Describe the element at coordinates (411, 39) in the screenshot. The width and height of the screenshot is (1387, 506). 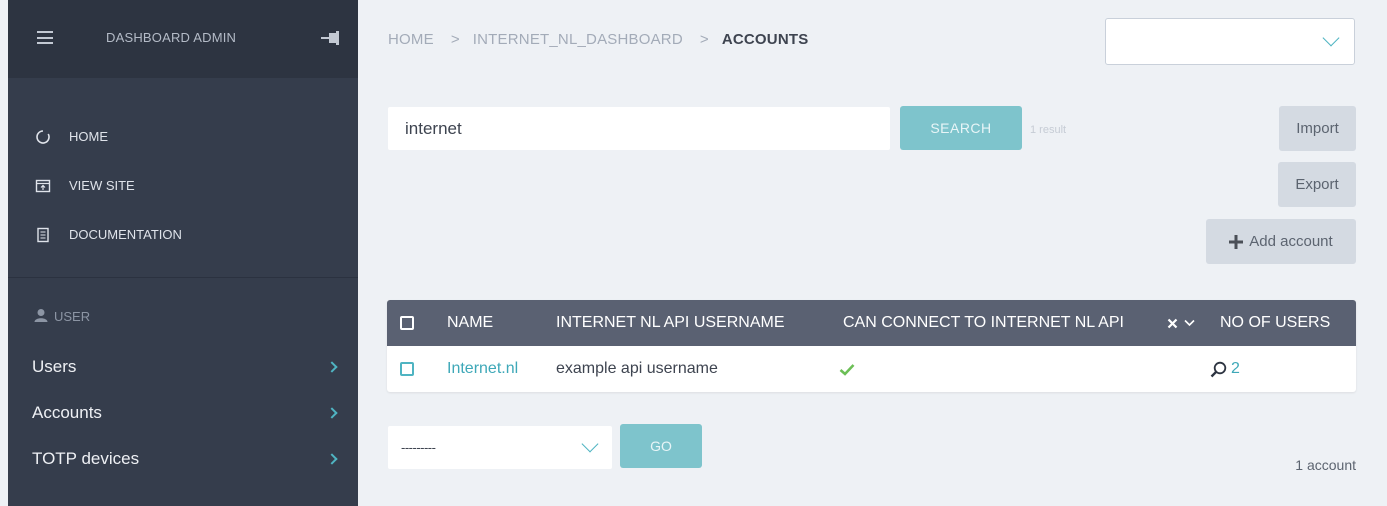
I see `breadcrumb-home: HOME` at that location.